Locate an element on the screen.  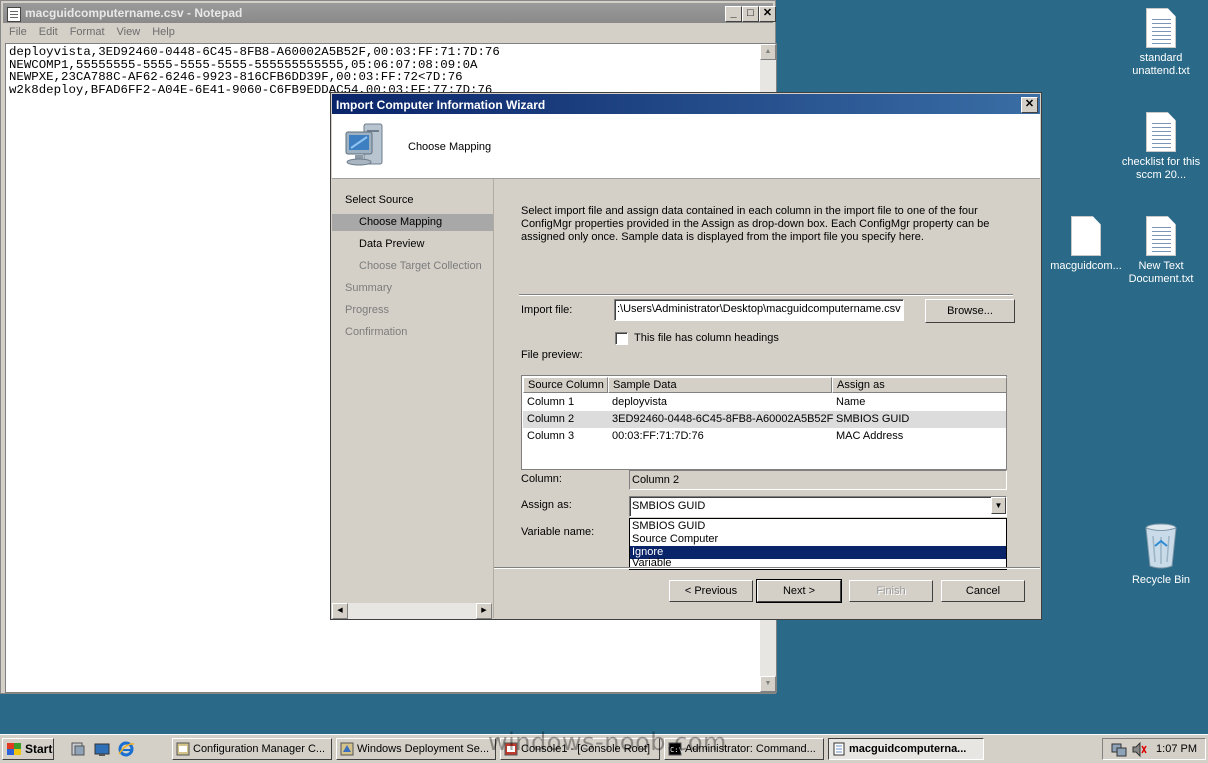
desktop-icon-recycle-bin: Recycle Bin is located at coordinates (1161, 554).